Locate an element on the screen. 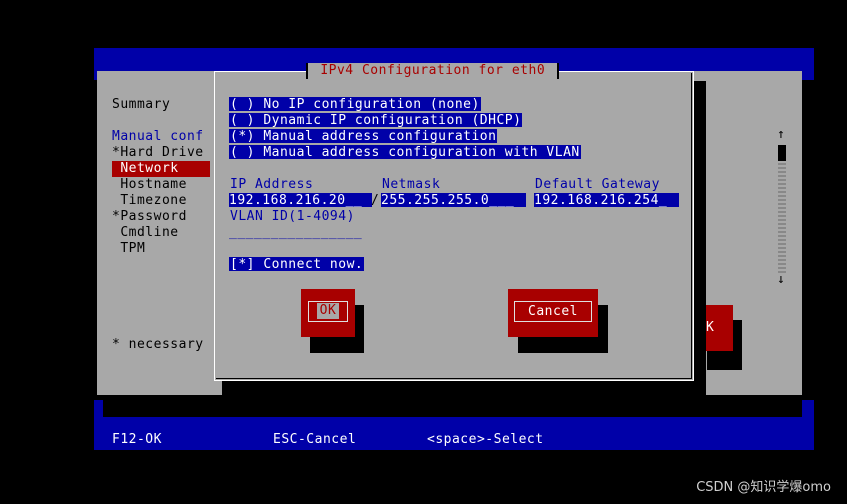 Image resolution: width=847 pixels, height=504 pixels. footer-f12-ok: F12-OK is located at coordinates (137, 439).